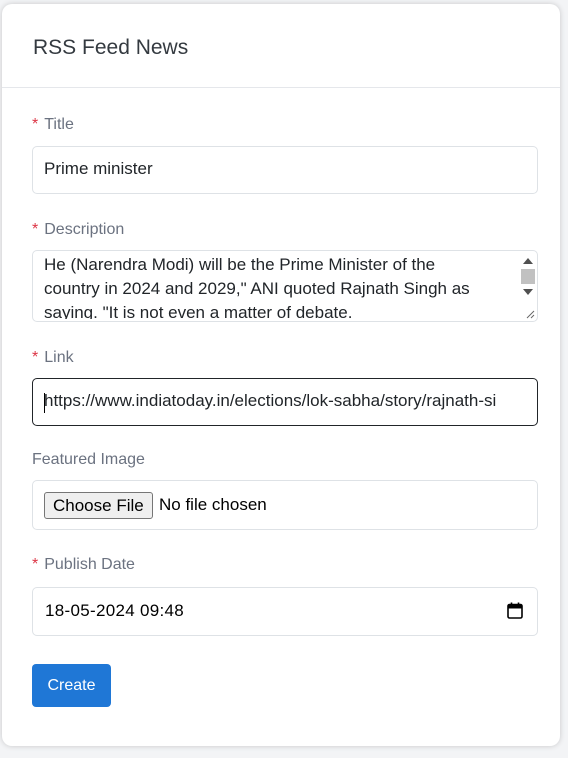 This screenshot has width=568, height=758. What do you see at coordinates (89, 564) in the screenshot?
I see `publish-date-label-text: Publish Date` at bounding box center [89, 564].